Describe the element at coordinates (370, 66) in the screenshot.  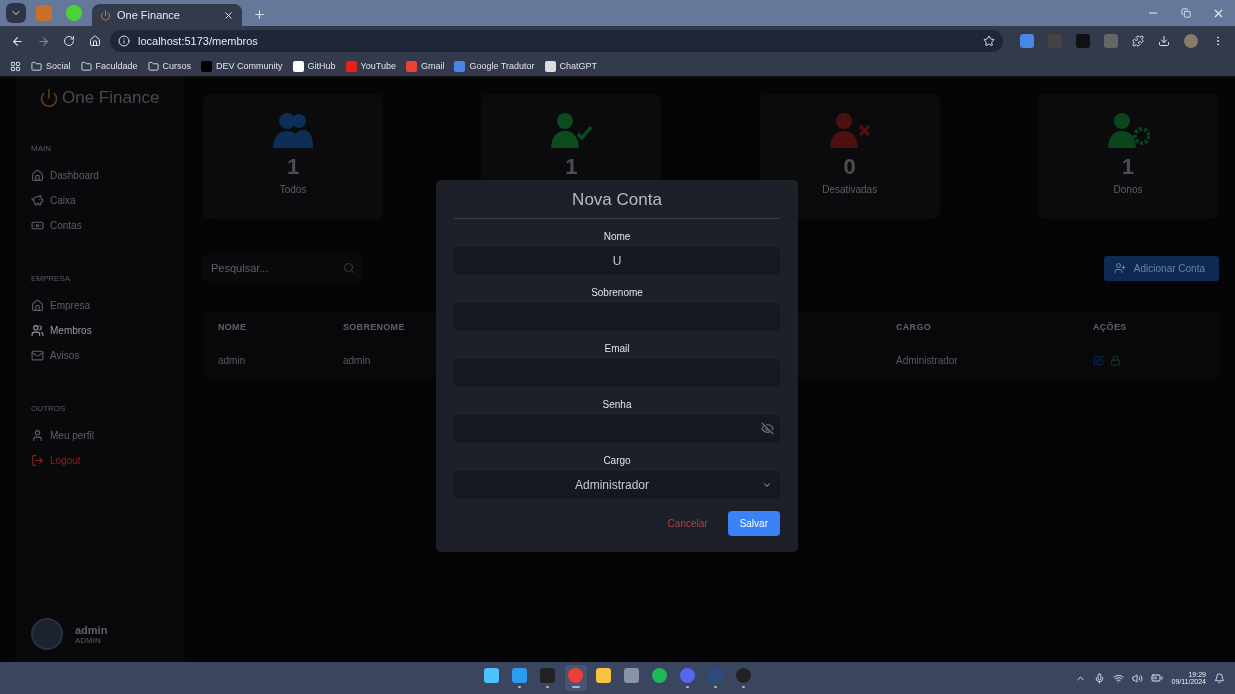
I see `bookmark-link: YouTube` at that location.